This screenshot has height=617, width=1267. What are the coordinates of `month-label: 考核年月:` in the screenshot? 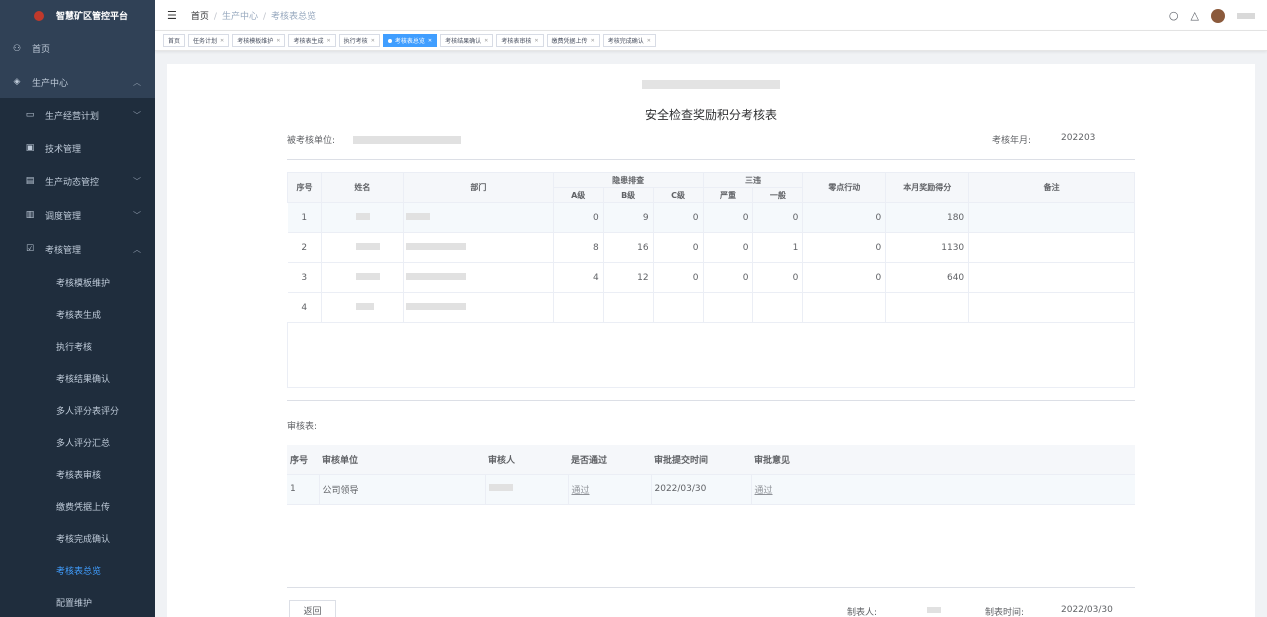 It's located at (1012, 141).